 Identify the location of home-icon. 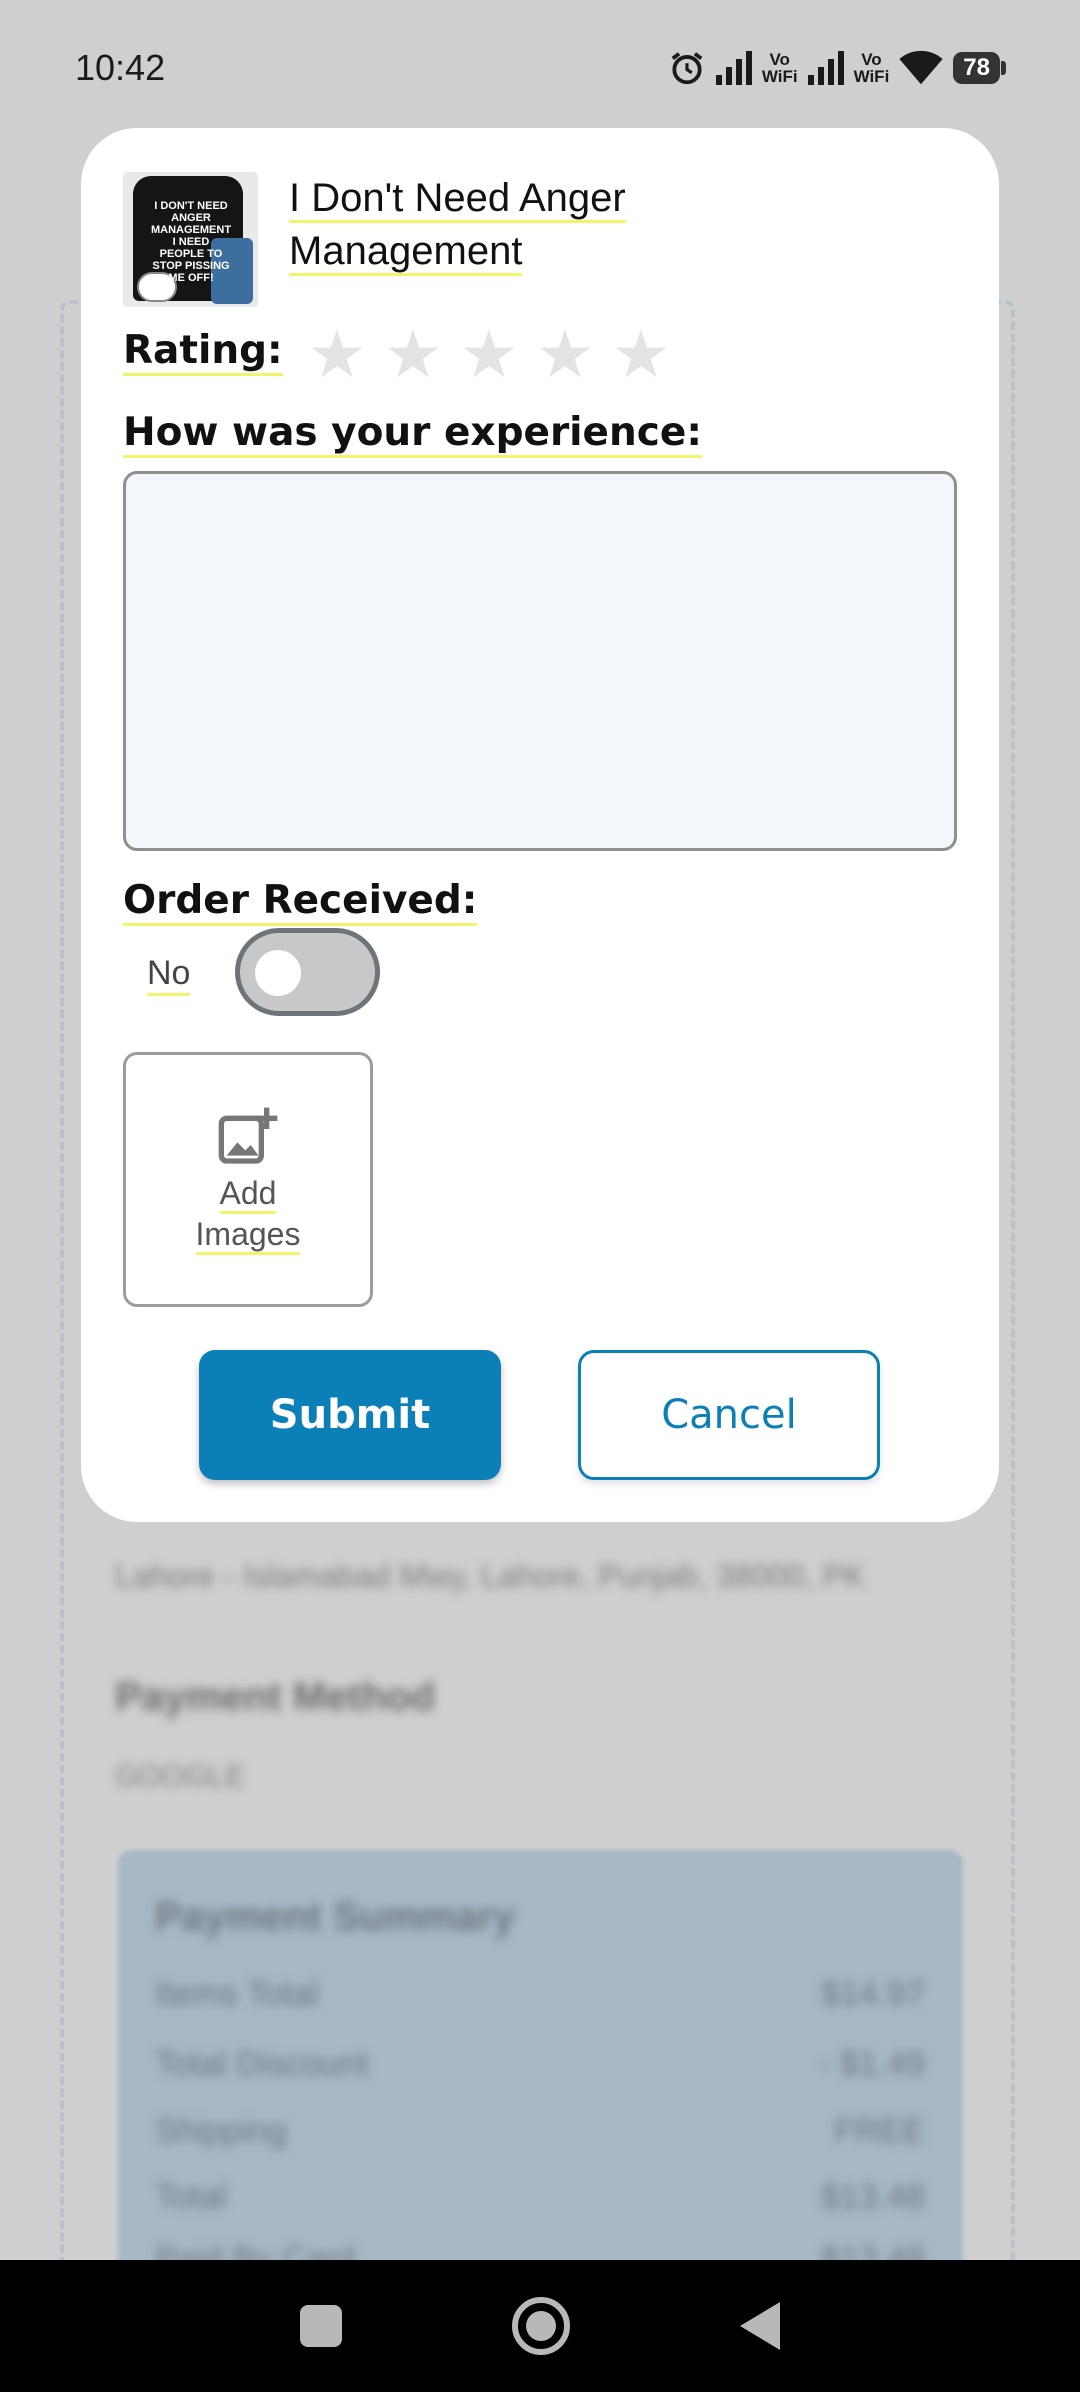
(541, 2326).